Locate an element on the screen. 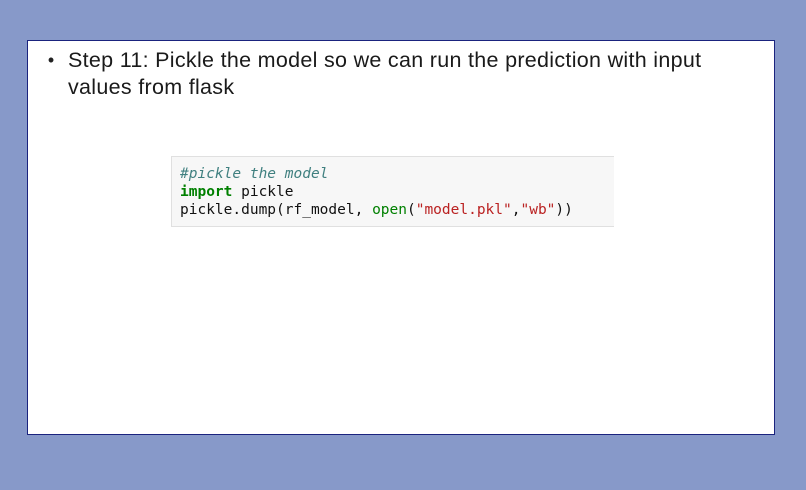  code-string-filename: "model.pkl" is located at coordinates (463, 210).